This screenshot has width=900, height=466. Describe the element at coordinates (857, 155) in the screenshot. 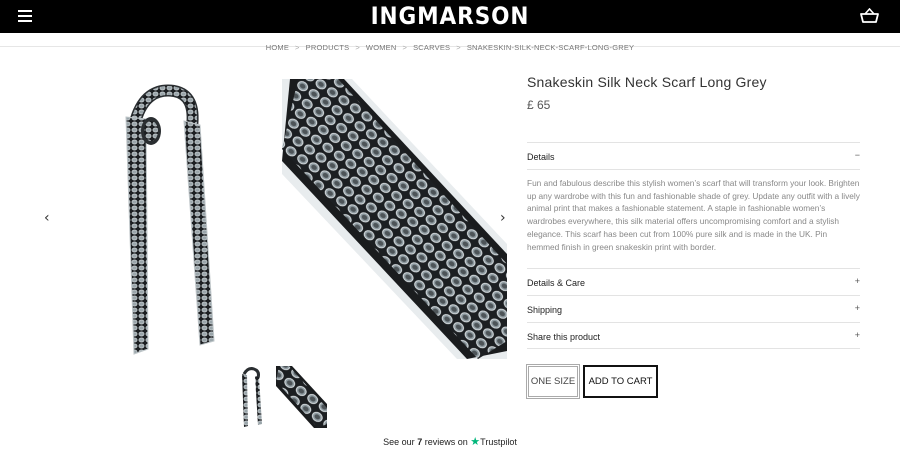

I see `minus-icon: −` at that location.